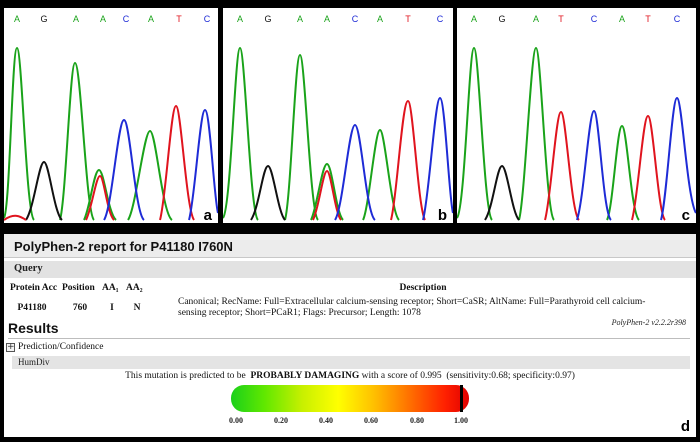 This screenshot has width=700, height=442. I want to click on scale-tick: 0.00, so click(236, 420).